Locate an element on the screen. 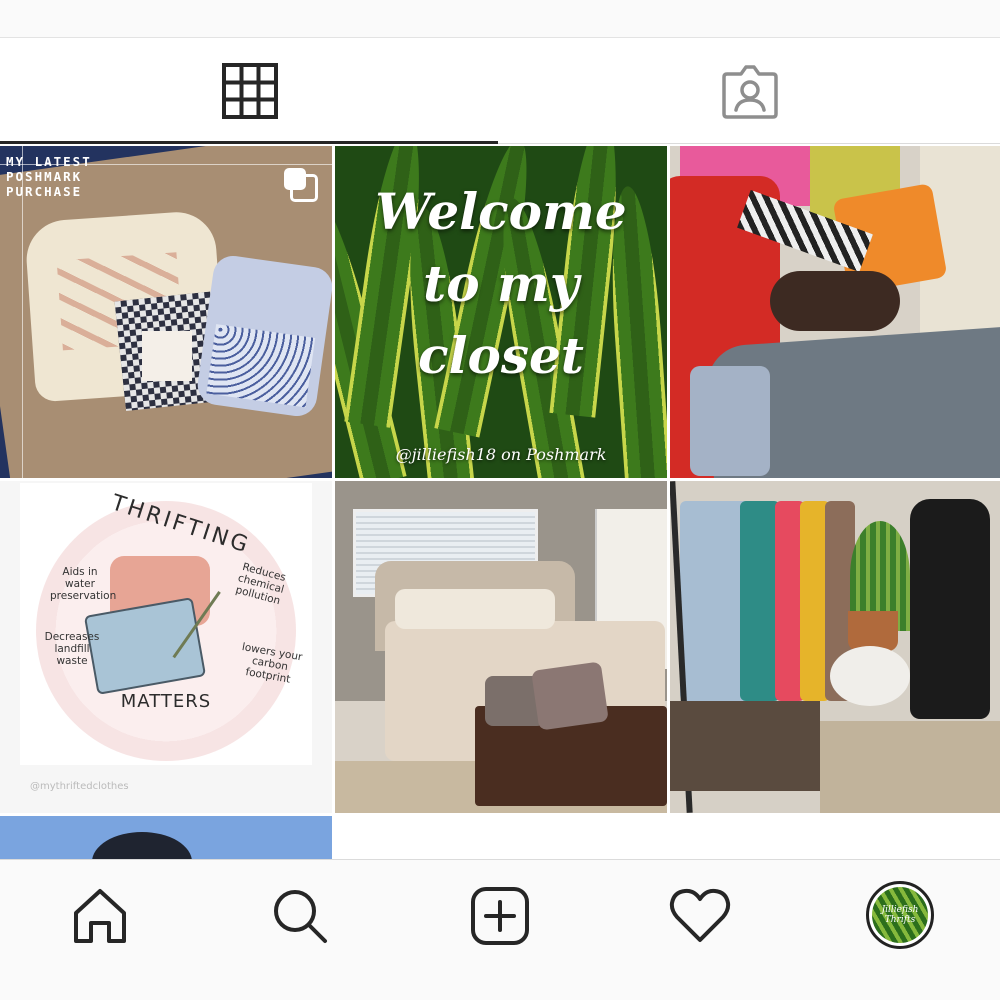  watermark: @mythriftedclothes is located at coordinates (79, 786).